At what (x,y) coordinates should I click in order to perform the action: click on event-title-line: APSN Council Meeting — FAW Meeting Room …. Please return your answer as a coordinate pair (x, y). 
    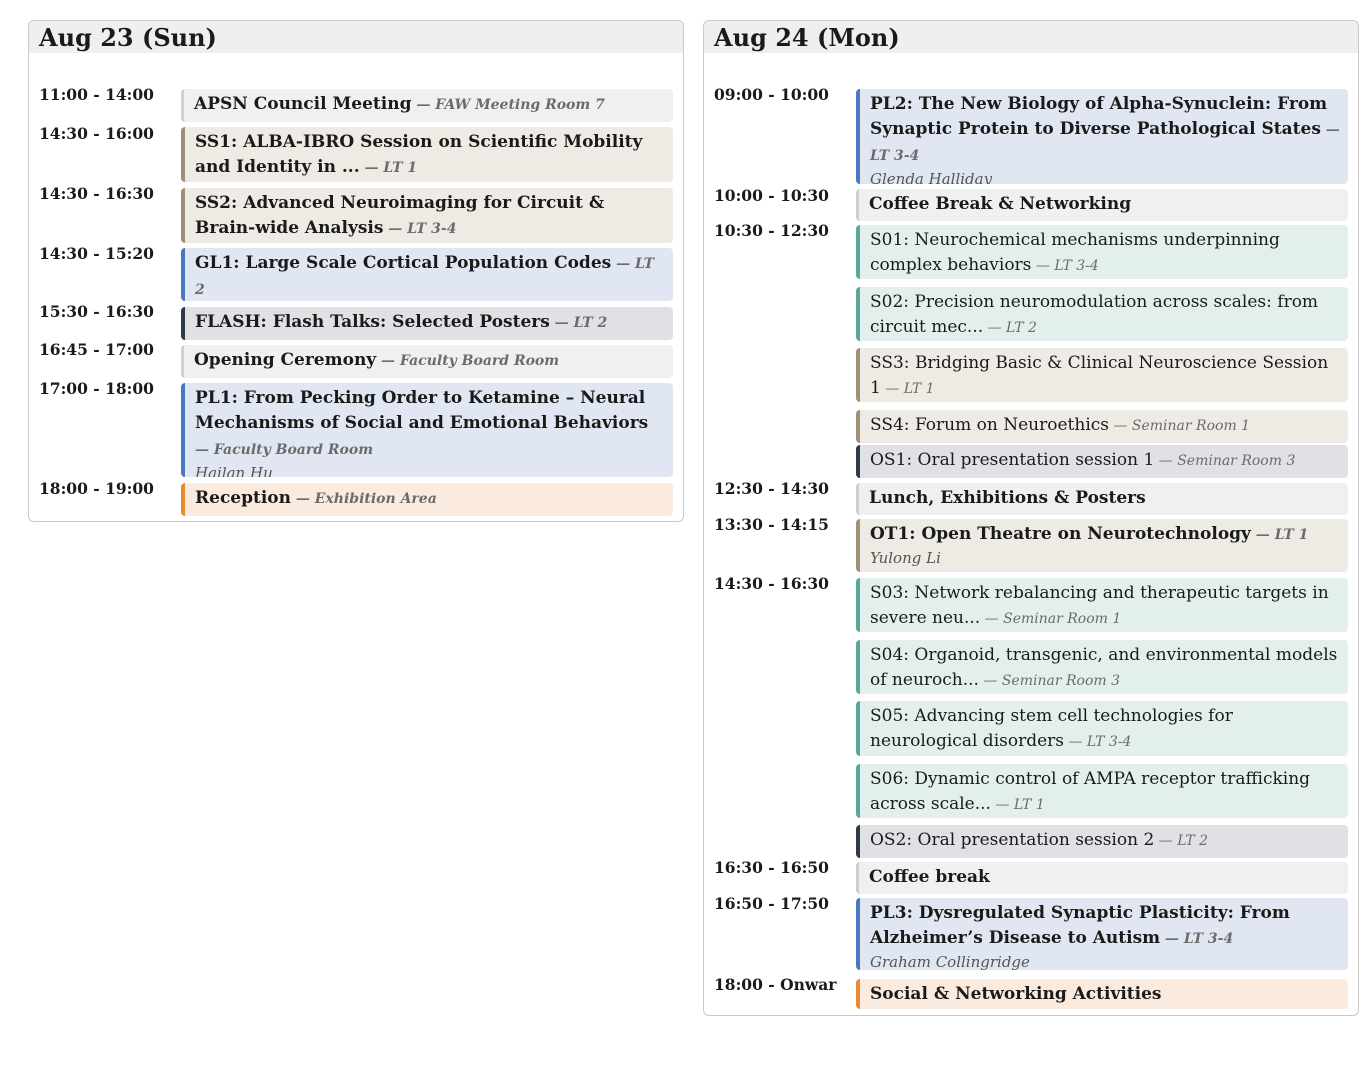
    Looking at the image, I should click on (429, 105).